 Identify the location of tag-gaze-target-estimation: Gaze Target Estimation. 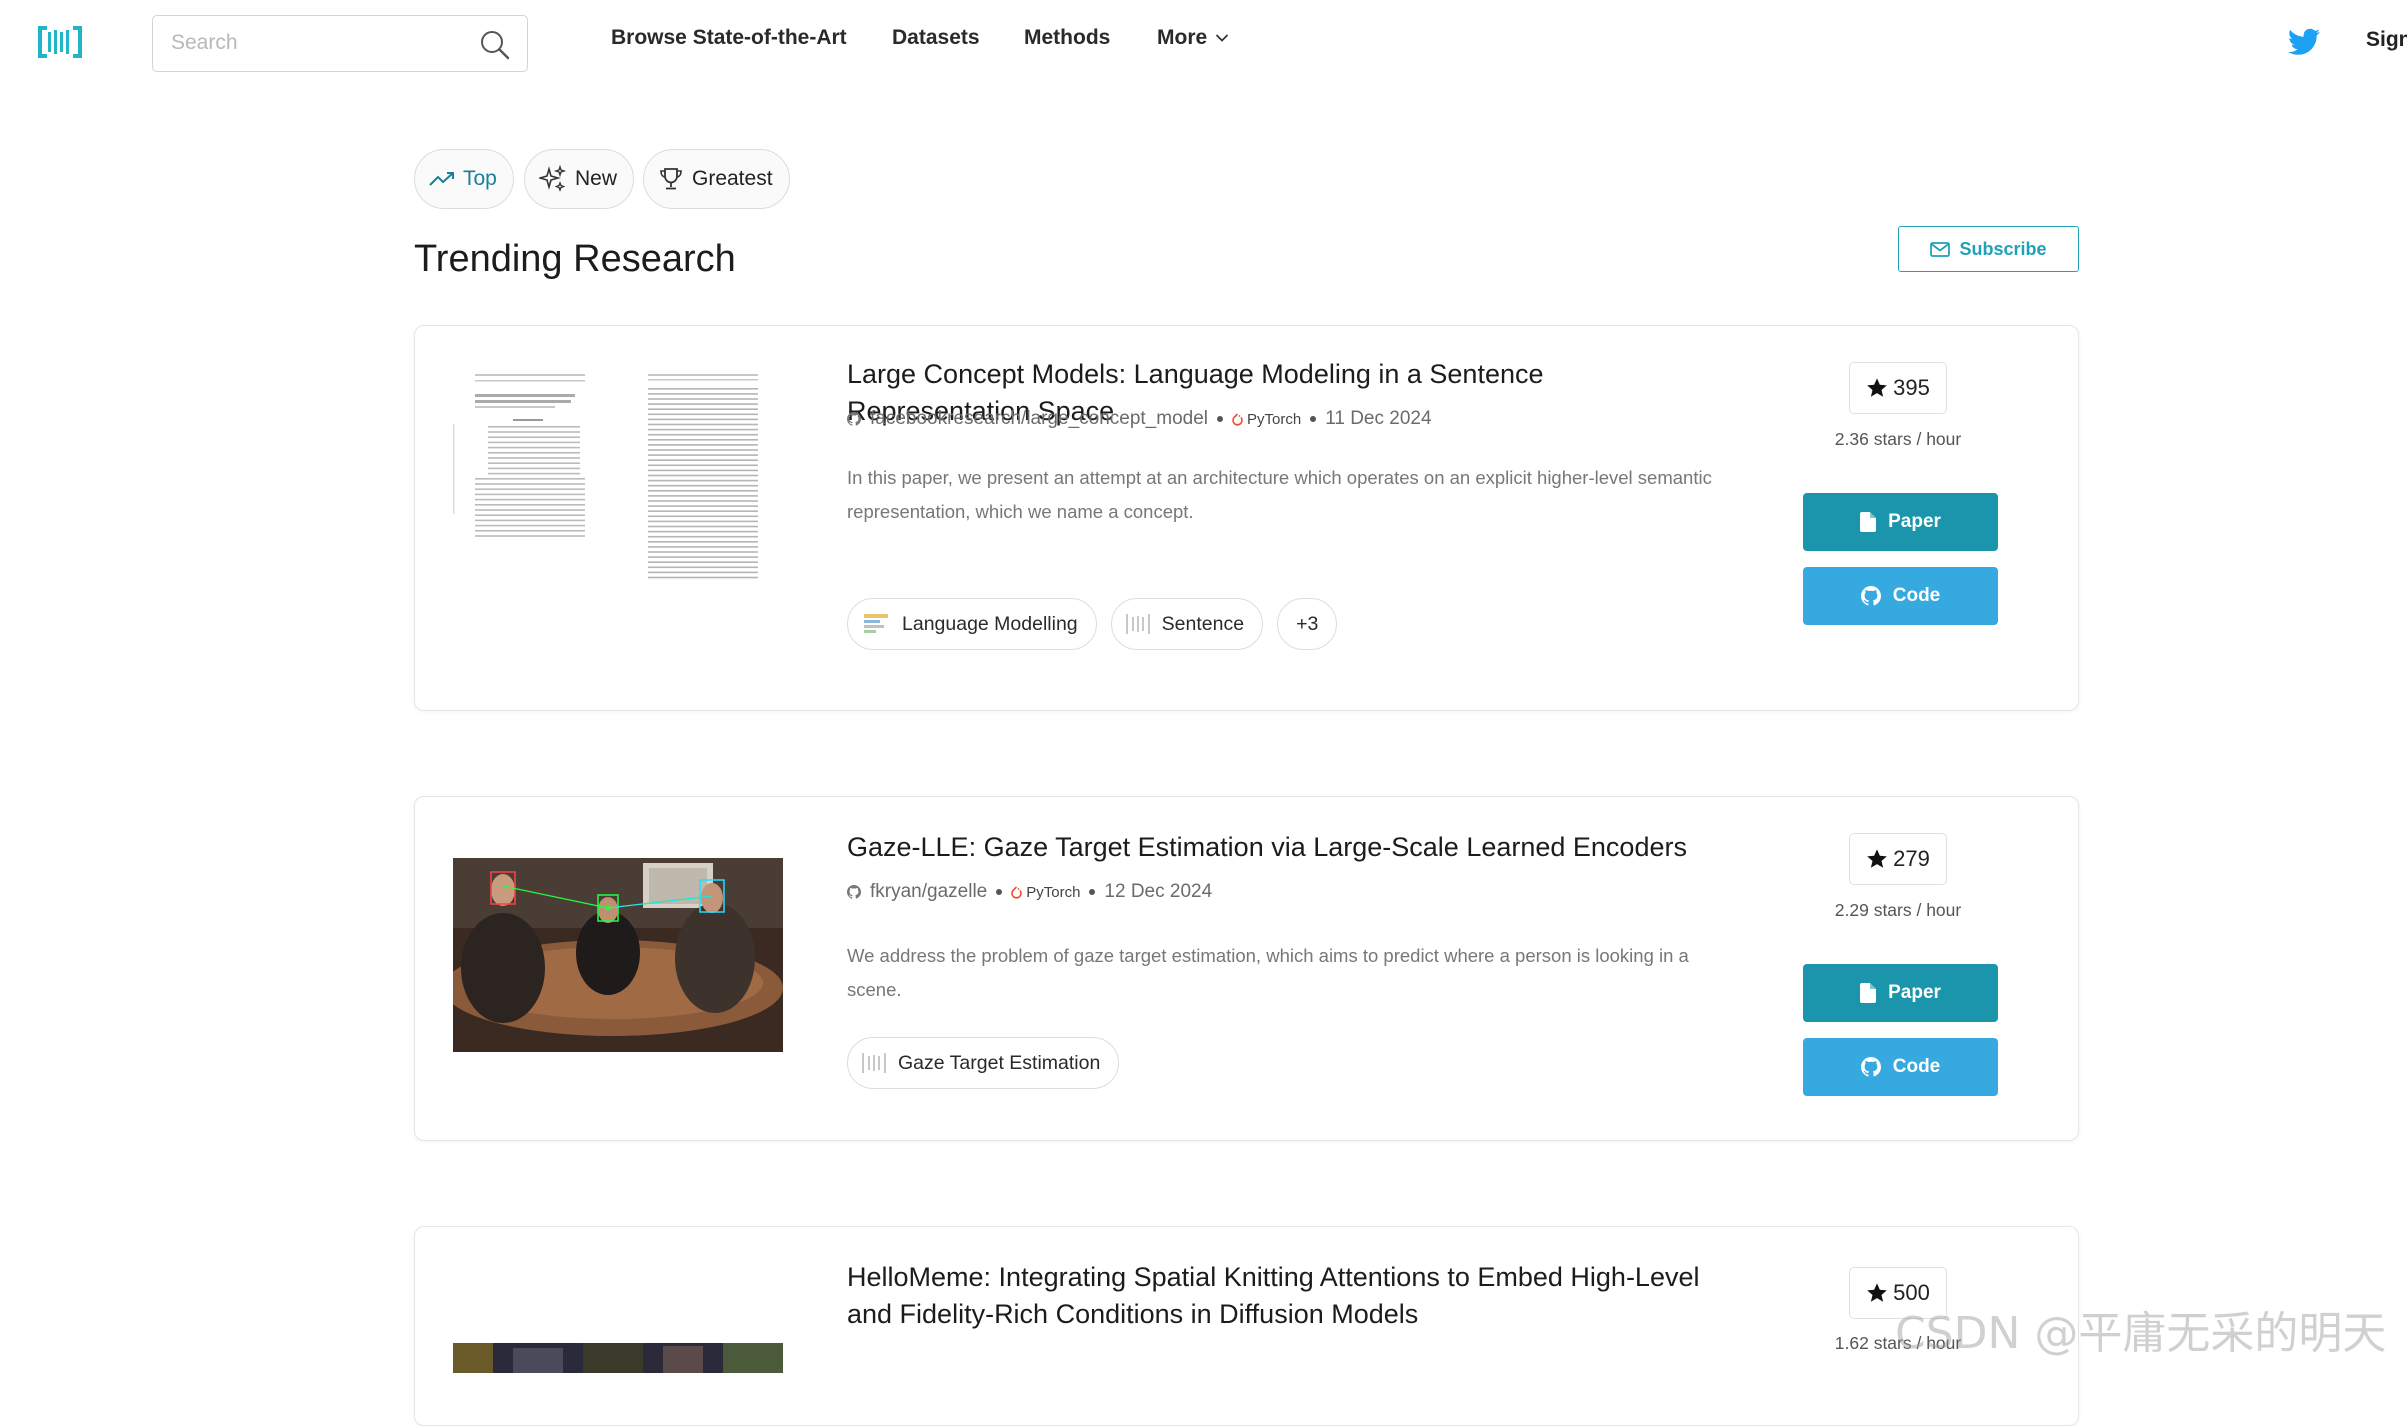
(983, 1063).